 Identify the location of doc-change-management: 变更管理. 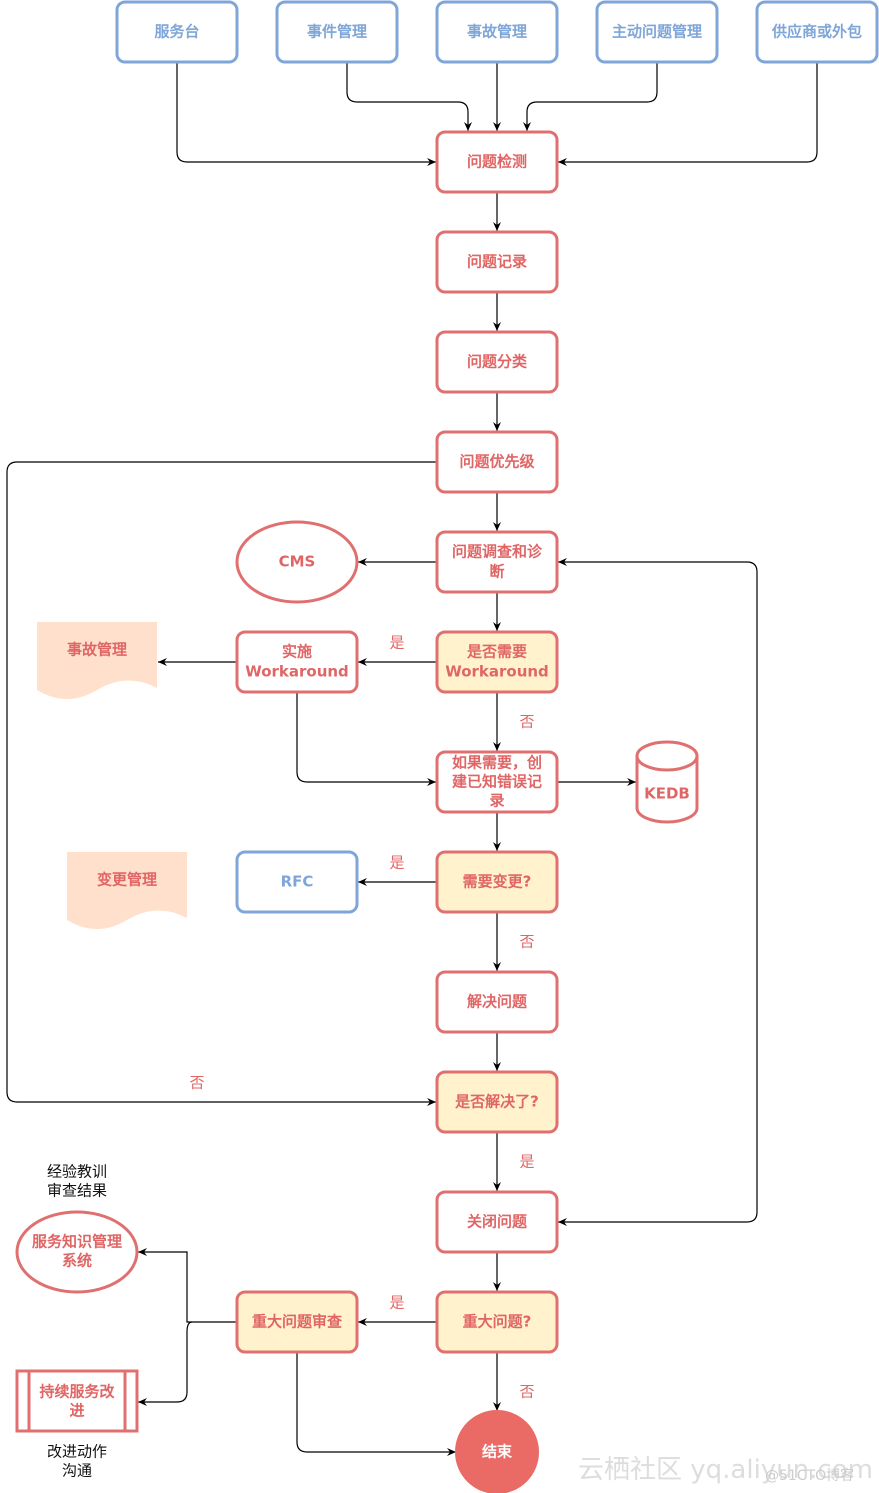
(127, 890).